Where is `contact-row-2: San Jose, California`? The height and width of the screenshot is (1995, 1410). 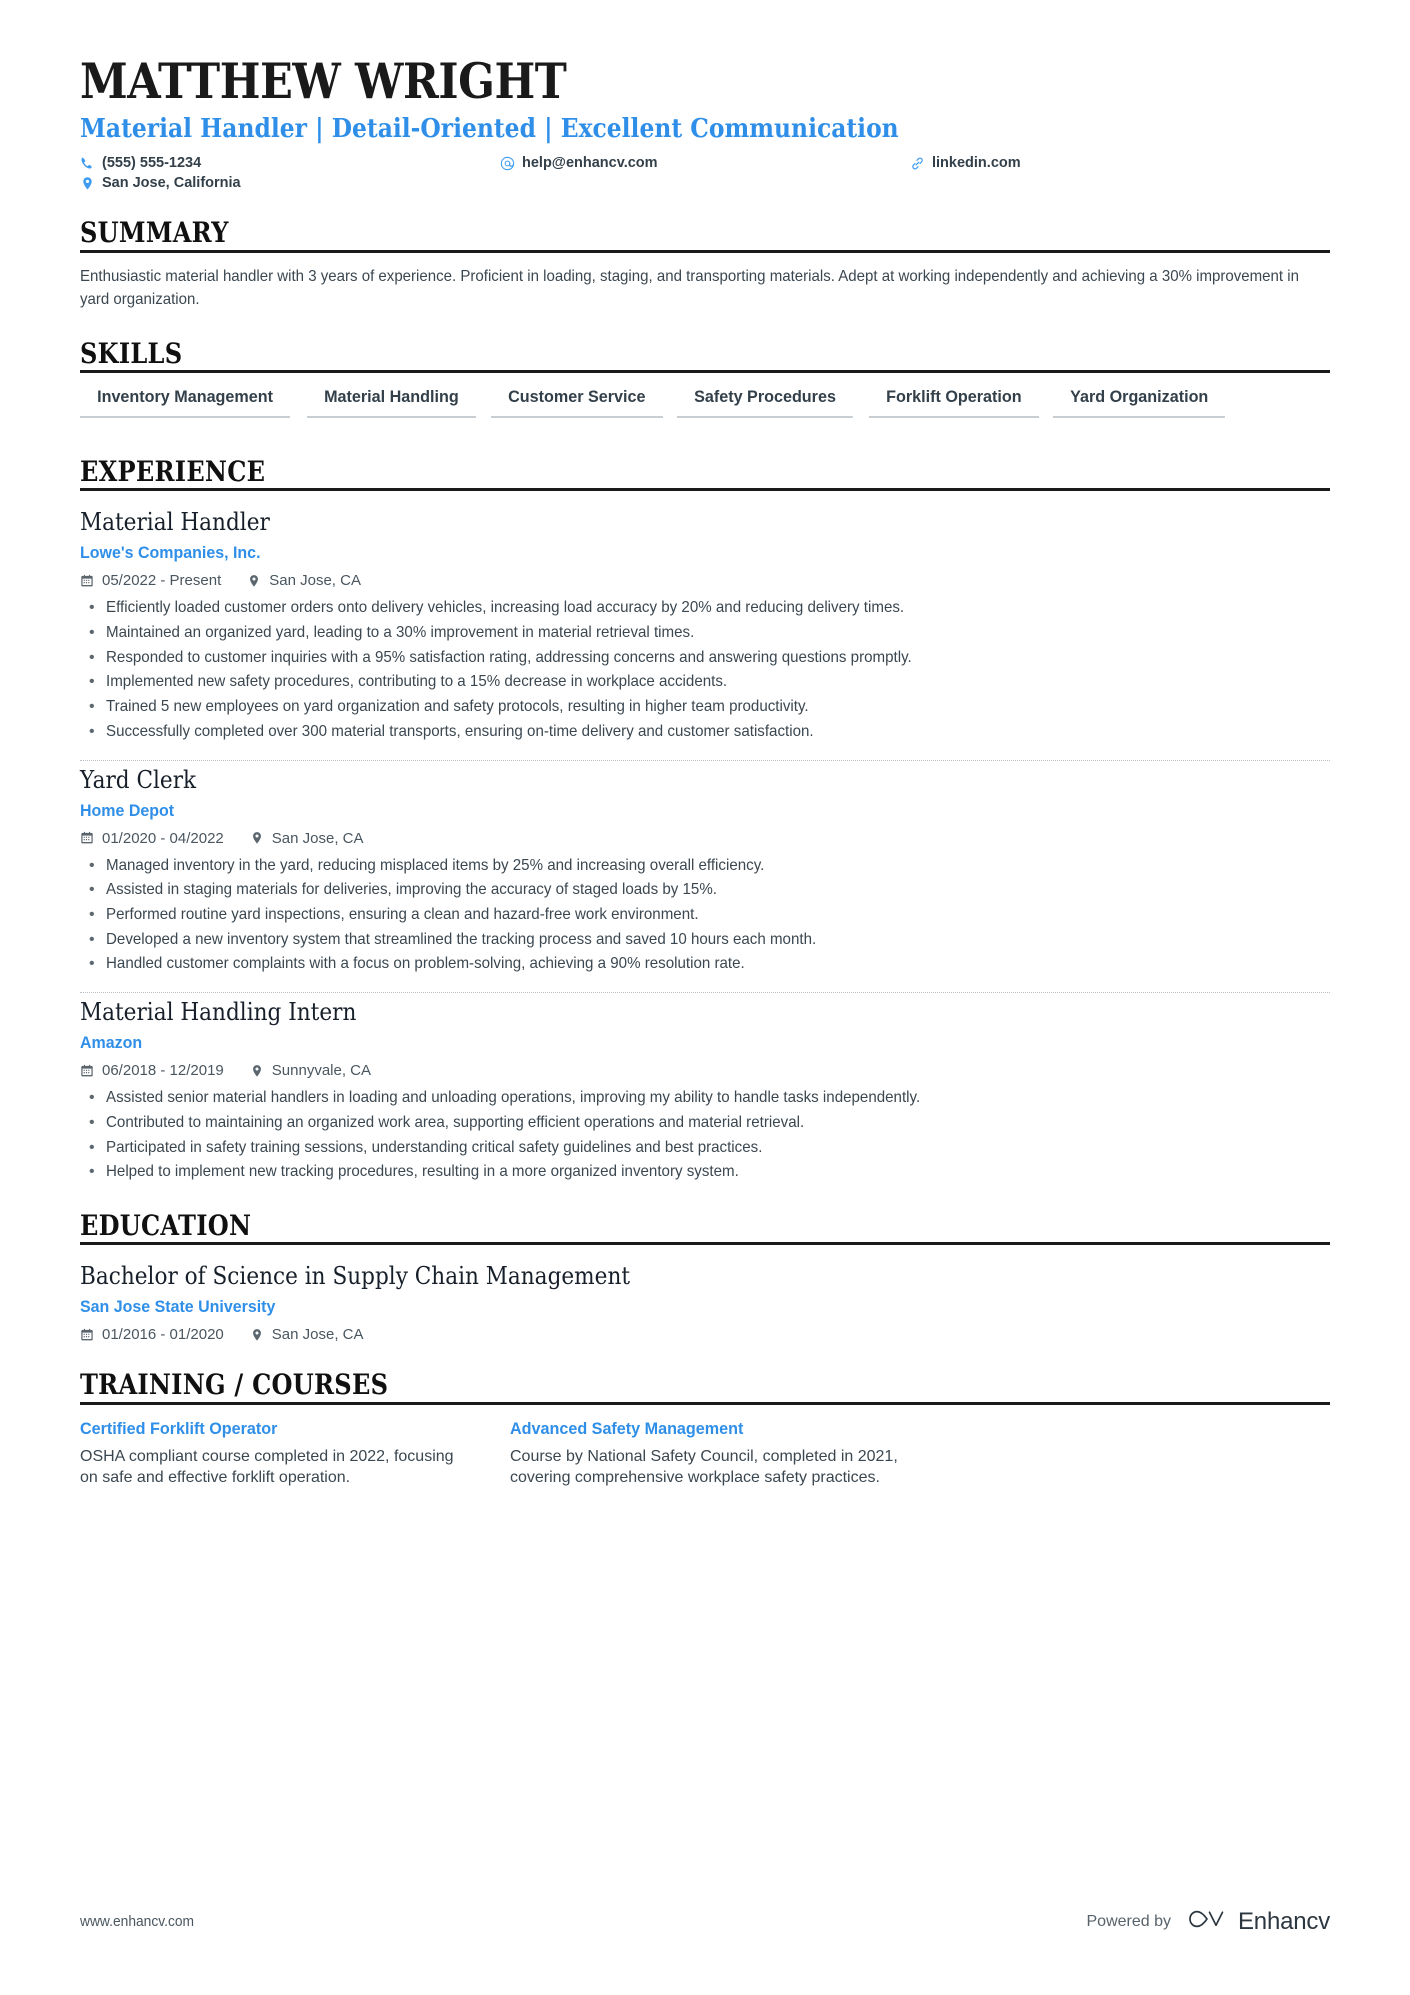 contact-row-2: San Jose, California is located at coordinates (705, 183).